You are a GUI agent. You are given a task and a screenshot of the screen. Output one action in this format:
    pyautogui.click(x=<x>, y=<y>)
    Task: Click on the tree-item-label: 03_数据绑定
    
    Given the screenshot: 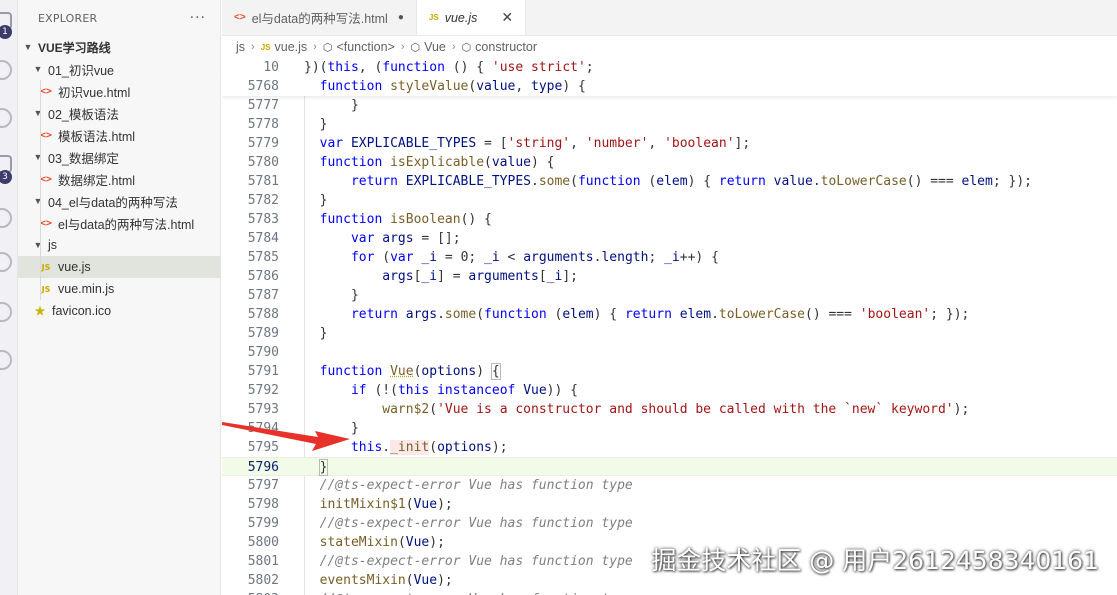 What is the action you would take?
    pyautogui.click(x=83, y=158)
    